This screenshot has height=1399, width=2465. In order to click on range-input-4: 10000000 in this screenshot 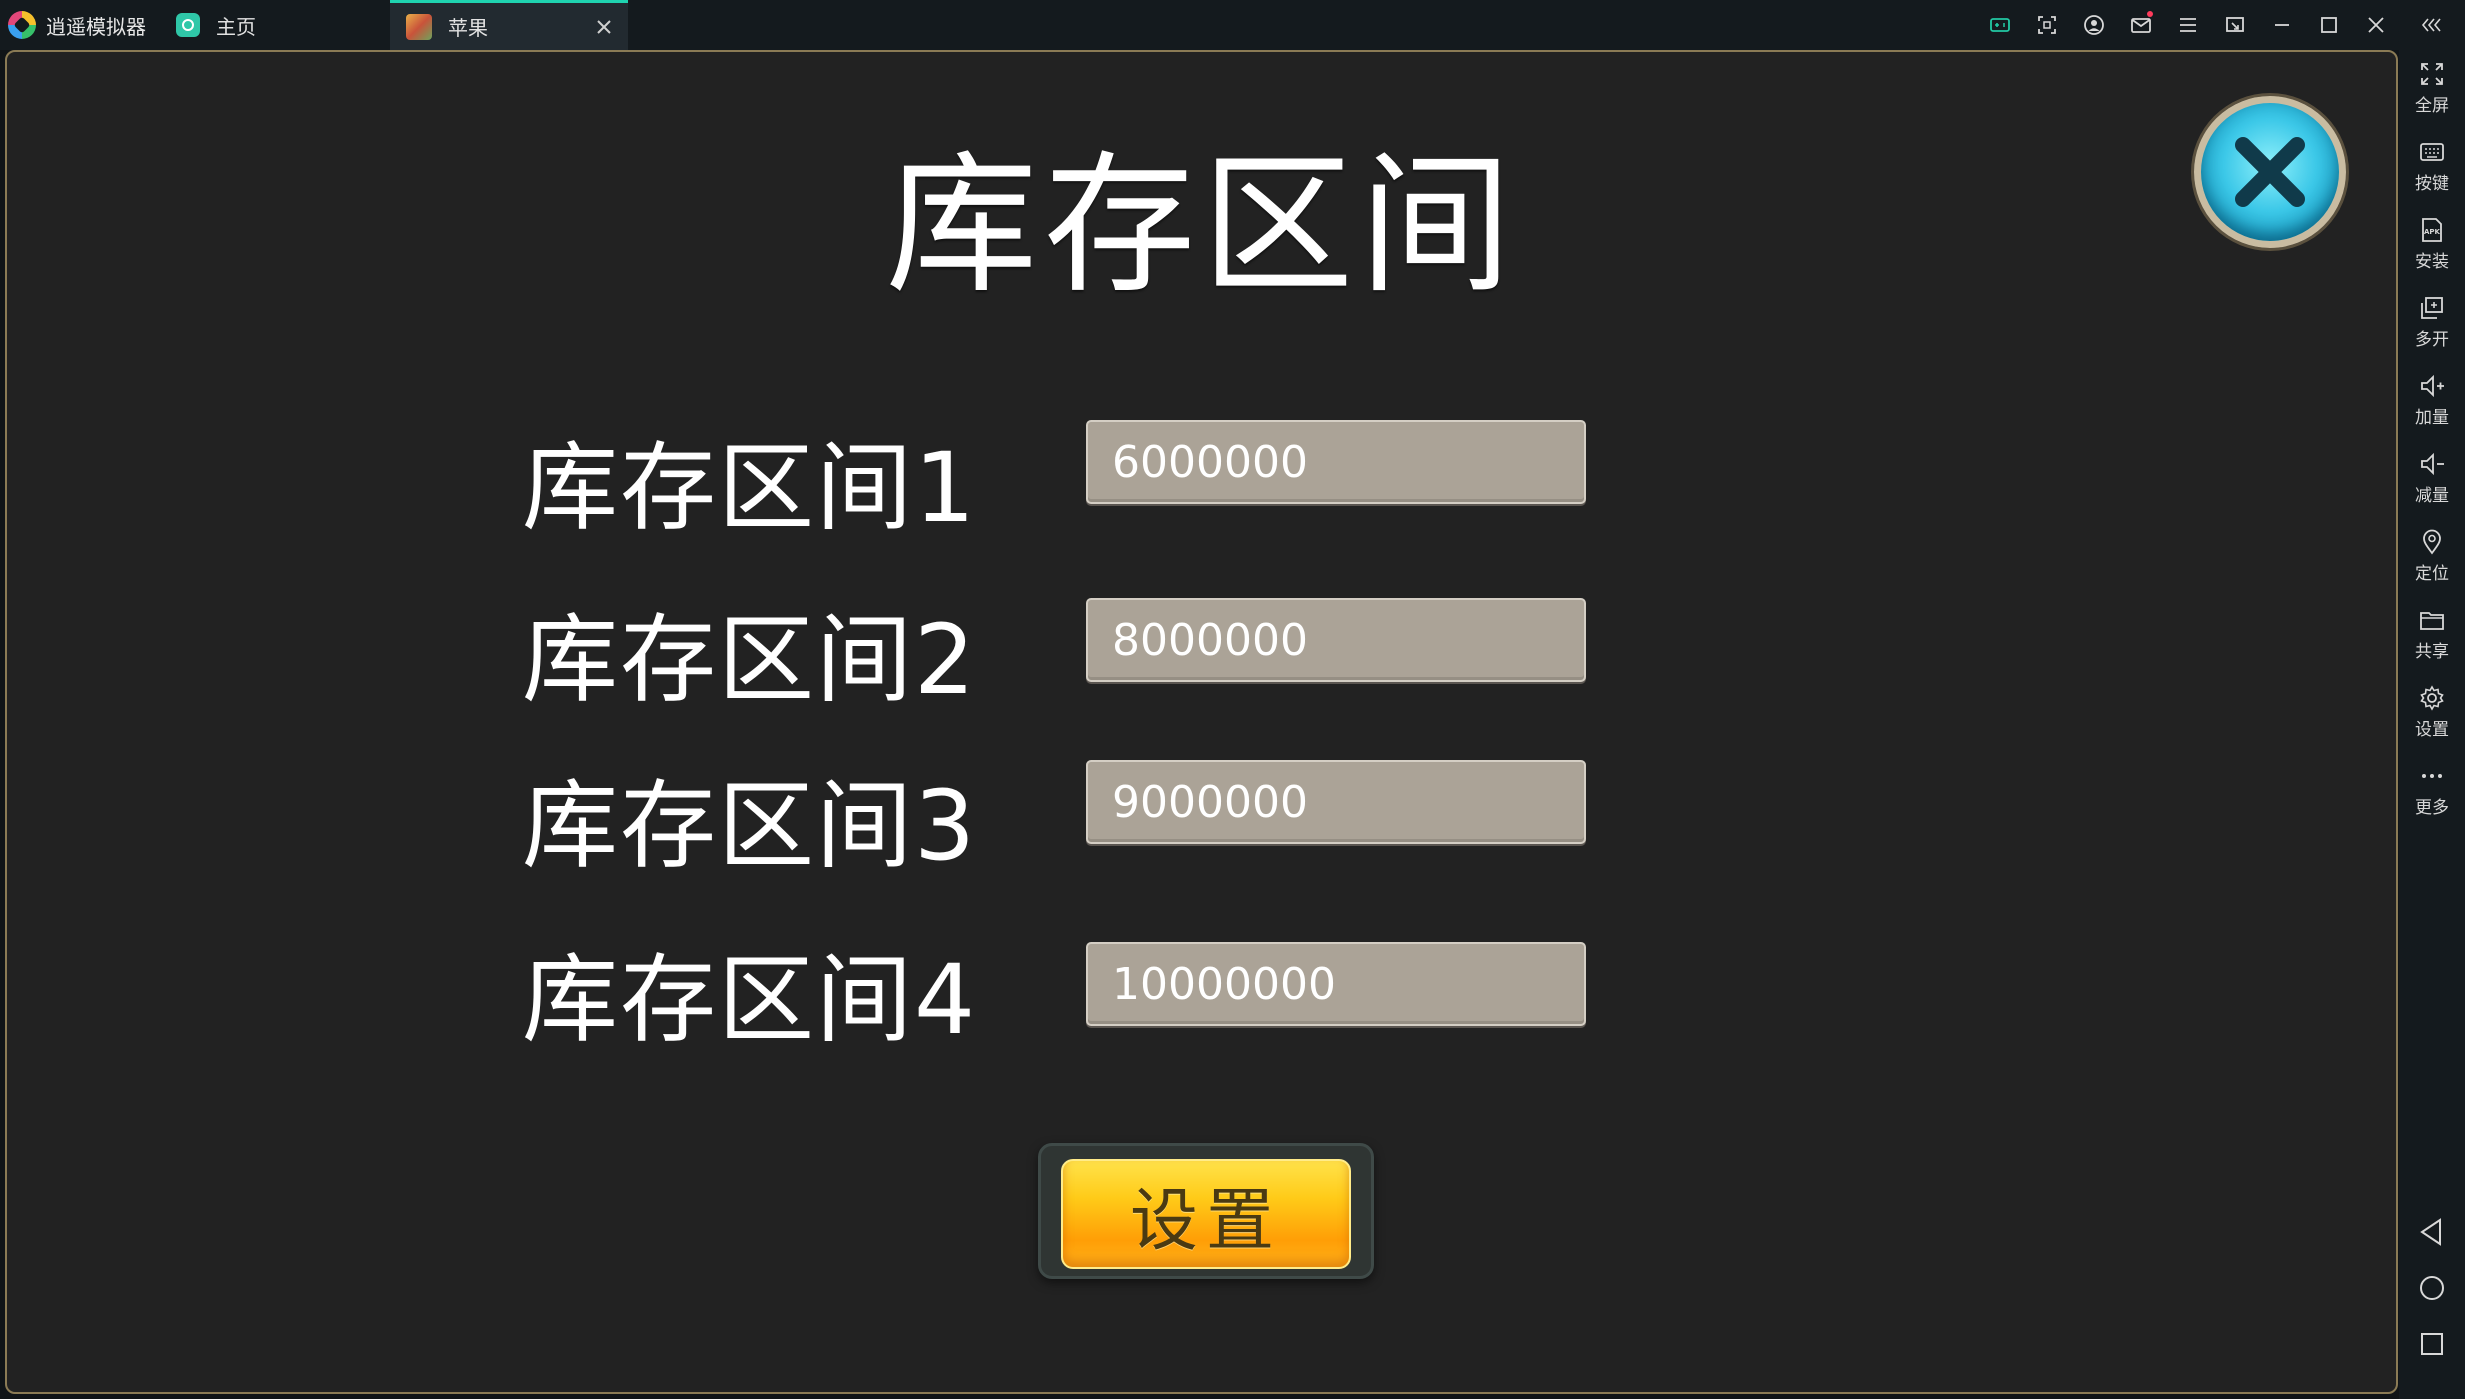, I will do `click(1336, 984)`.